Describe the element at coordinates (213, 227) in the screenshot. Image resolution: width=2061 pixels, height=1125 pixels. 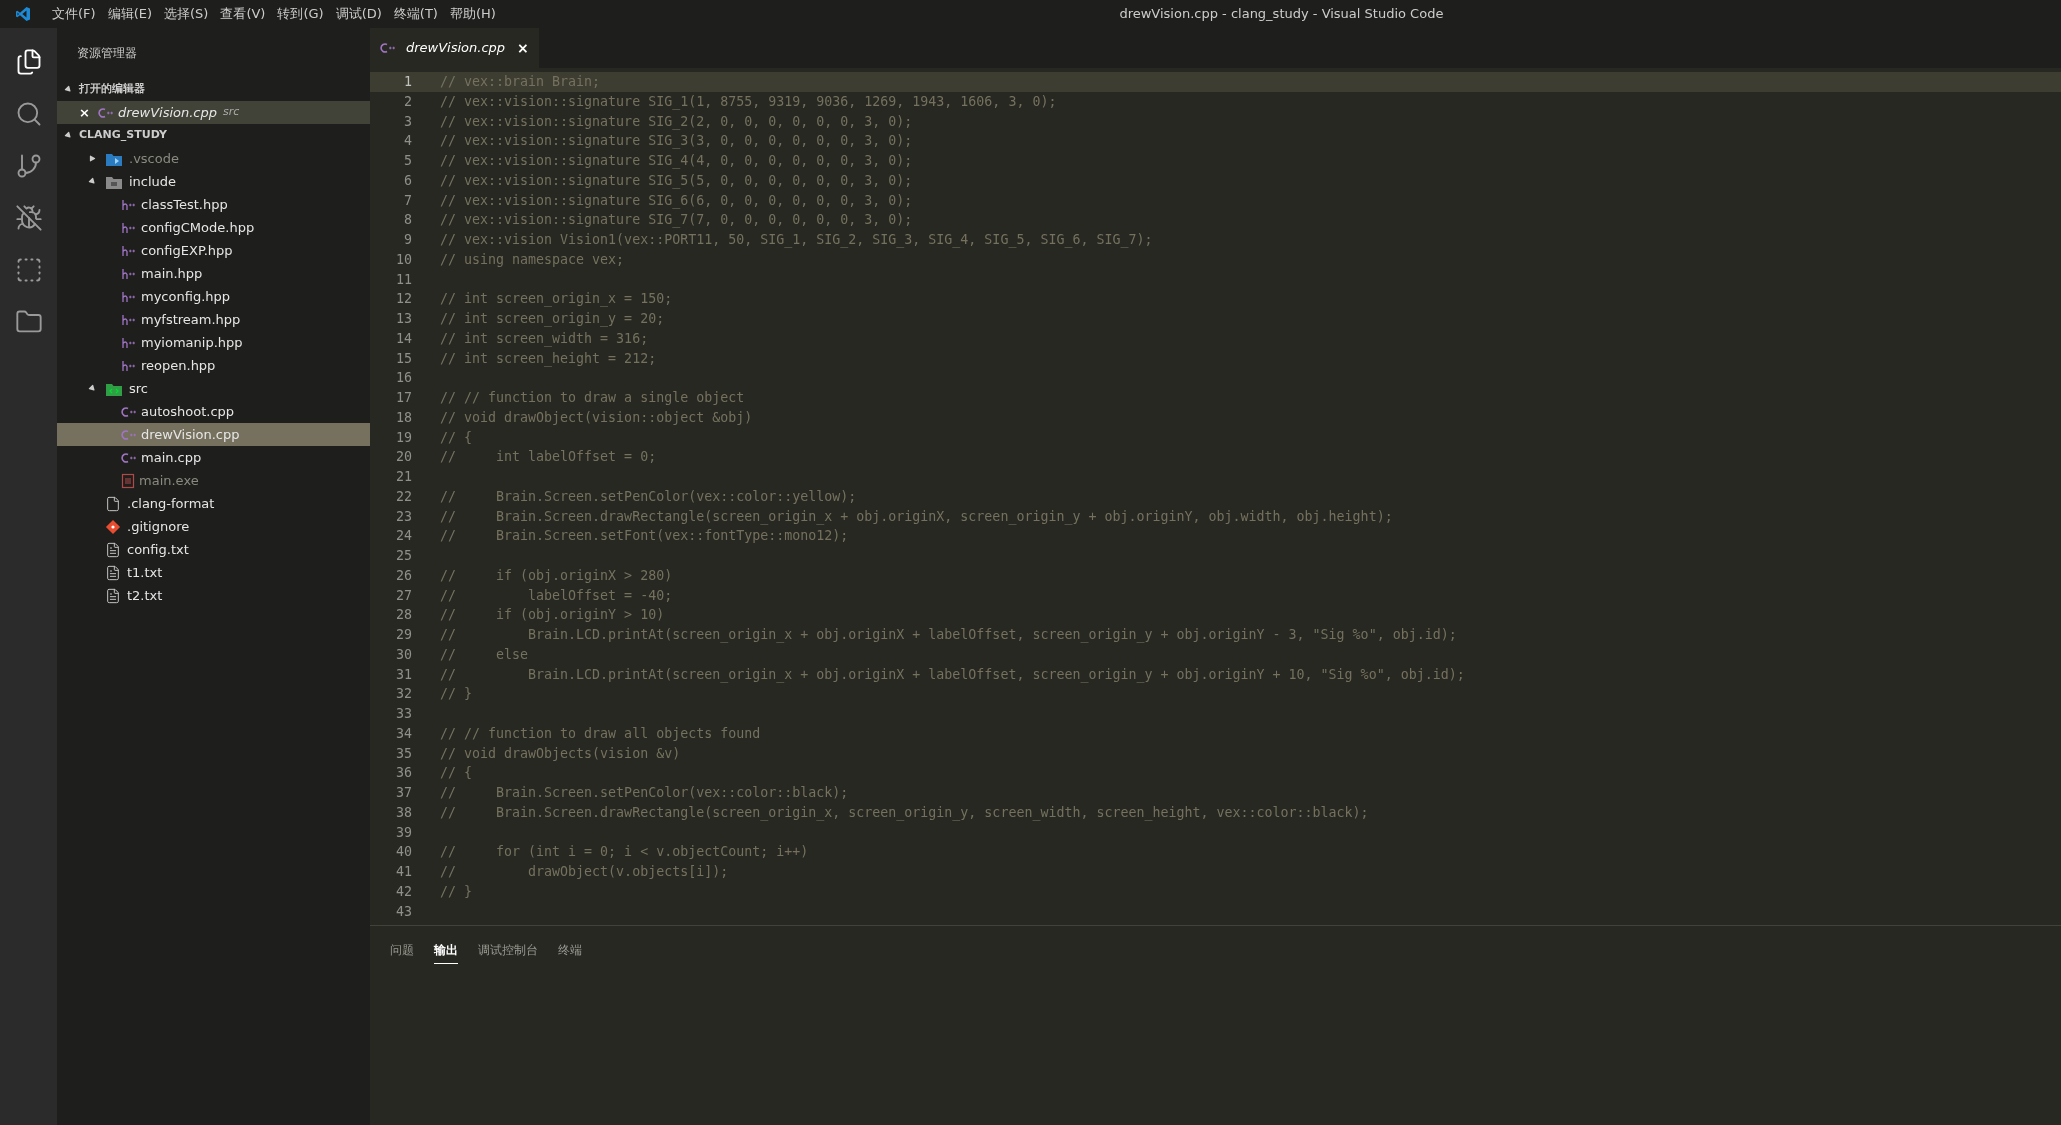
I see `file-tree-item: configCMode.hpp` at that location.